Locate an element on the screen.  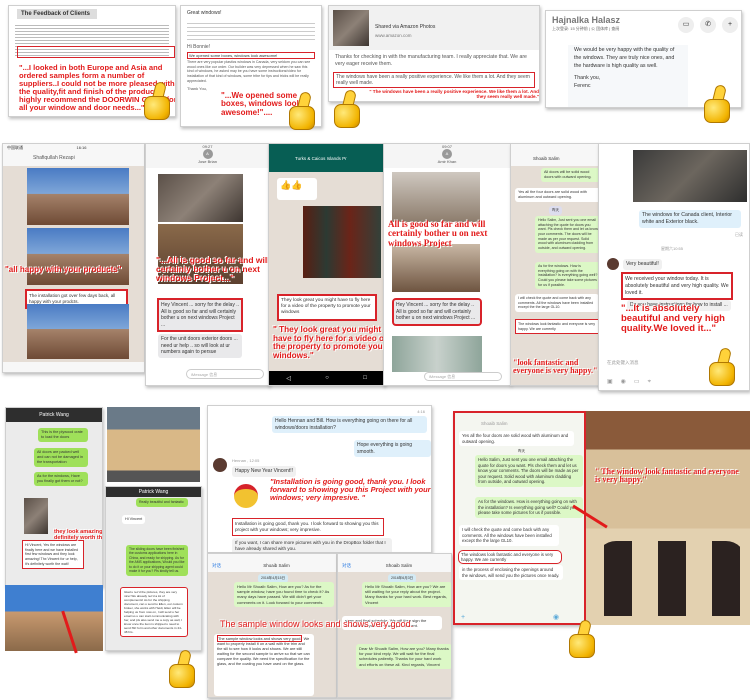
day-divider: 昨天 is located at coordinates (555, 210).